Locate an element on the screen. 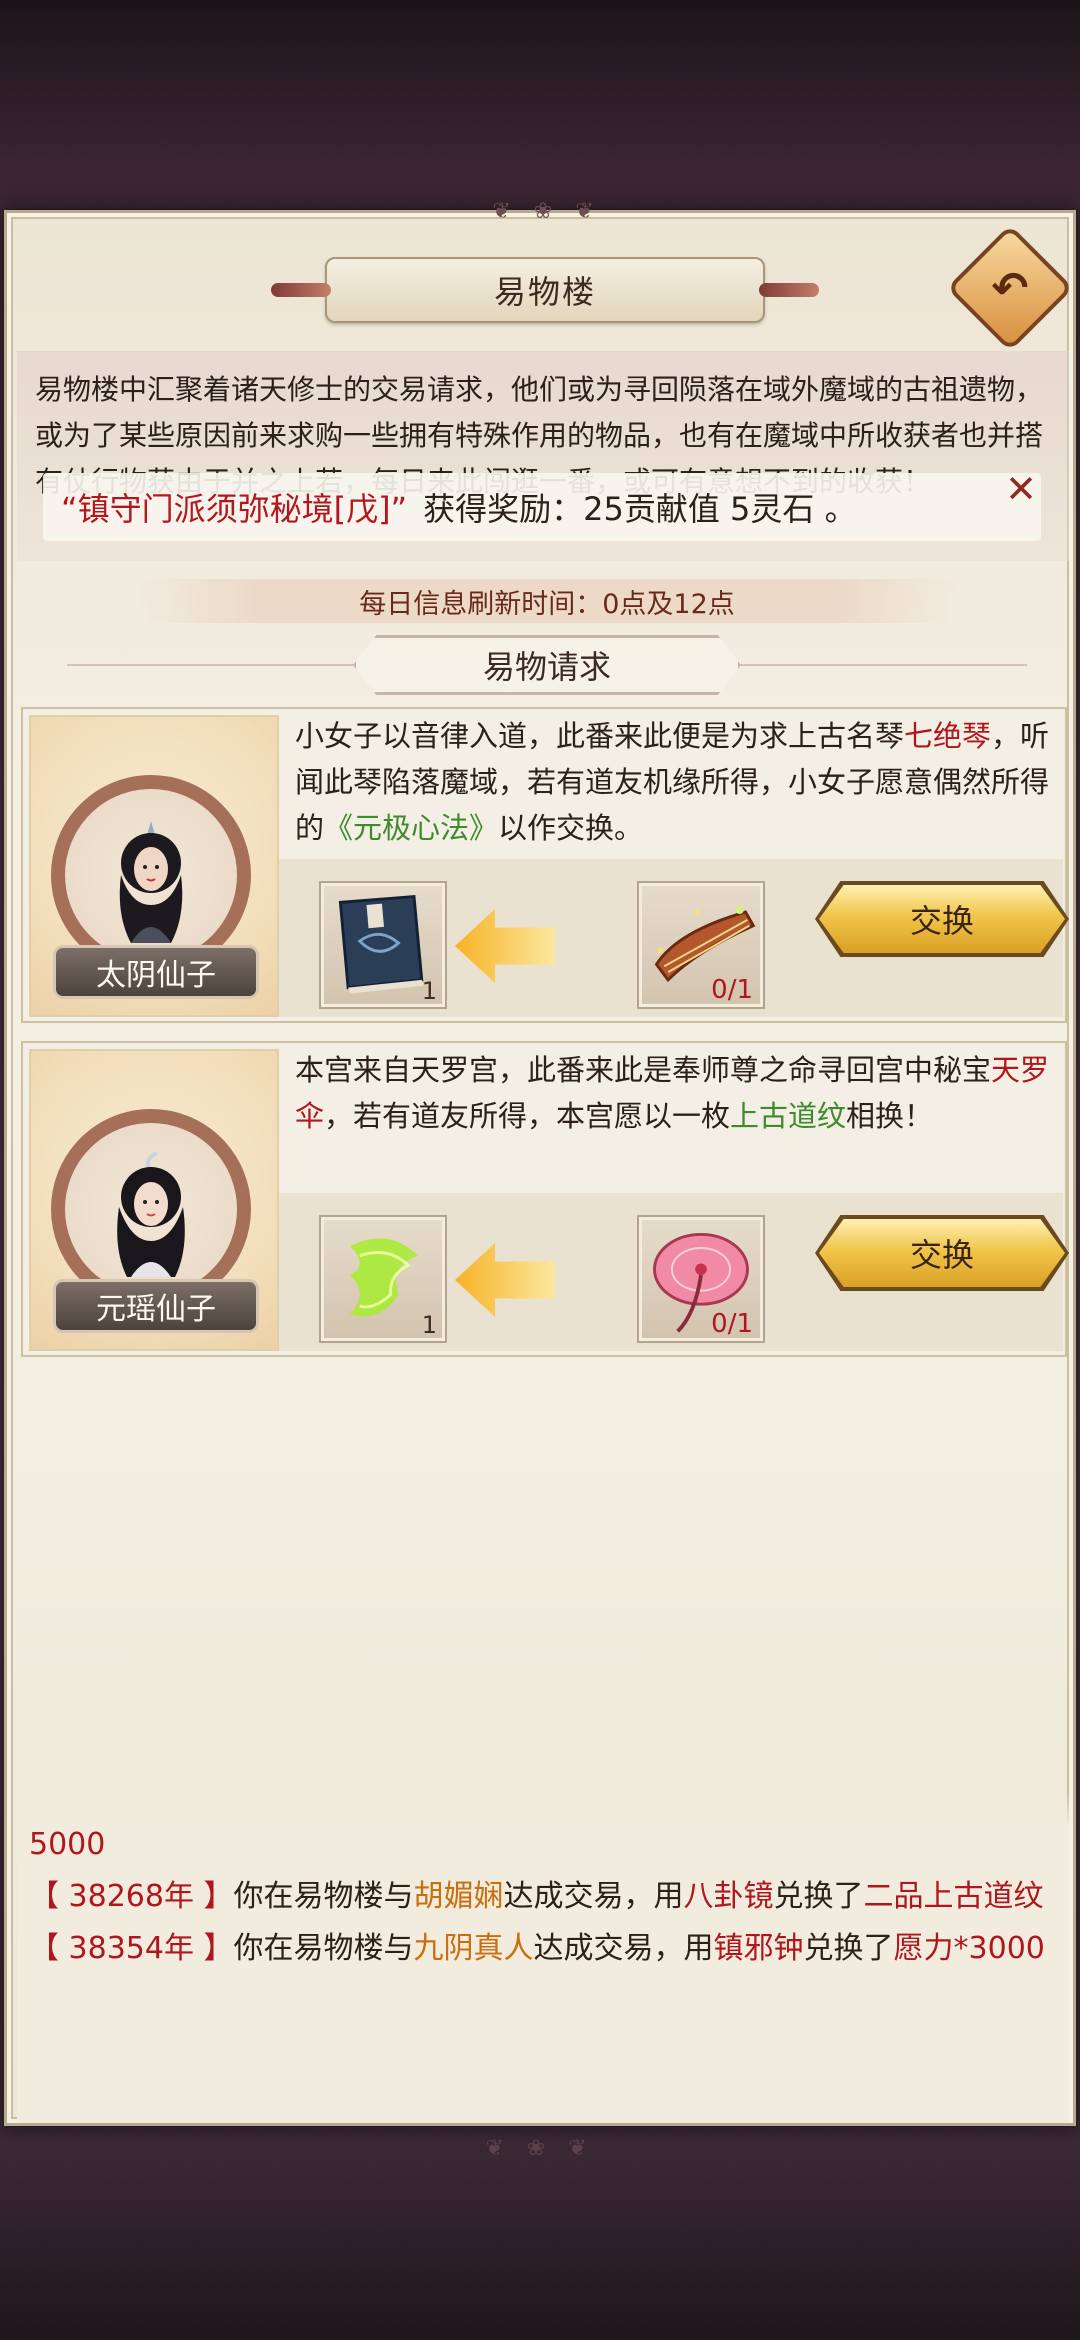 Image resolution: width=1080 pixels, height=2340 pixels. log-got: 愿力*3000 is located at coordinates (969, 1948).